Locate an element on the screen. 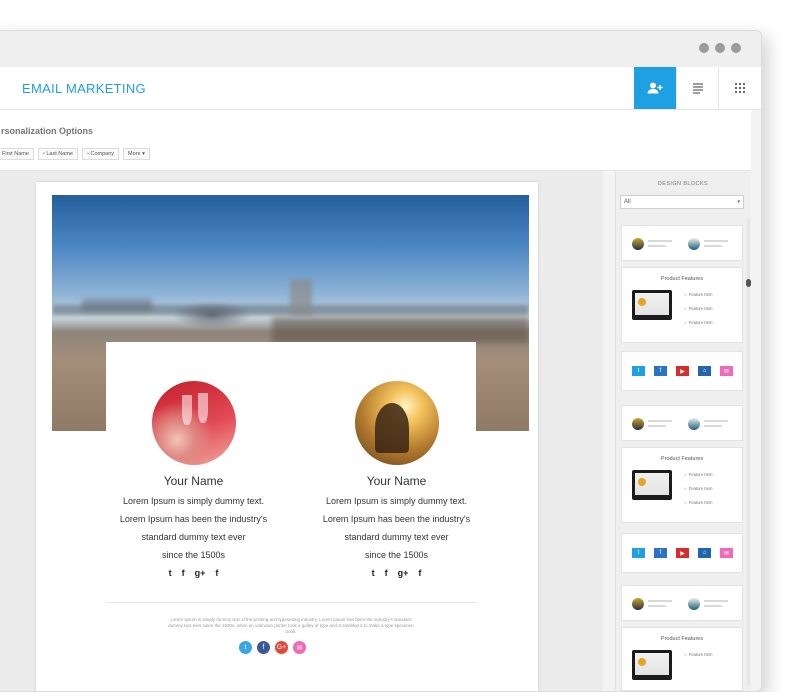 The image size is (800, 692). divider is located at coordinates (291, 602).